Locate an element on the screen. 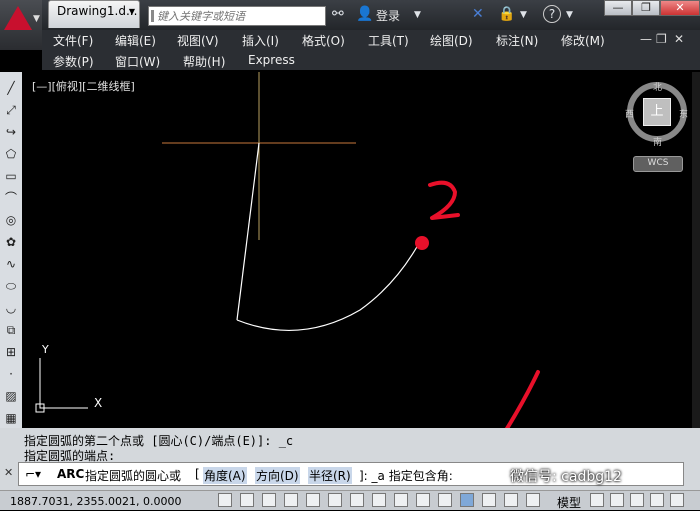 This screenshot has height=511, width=700. snap-mode-icon is located at coordinates (247, 500).